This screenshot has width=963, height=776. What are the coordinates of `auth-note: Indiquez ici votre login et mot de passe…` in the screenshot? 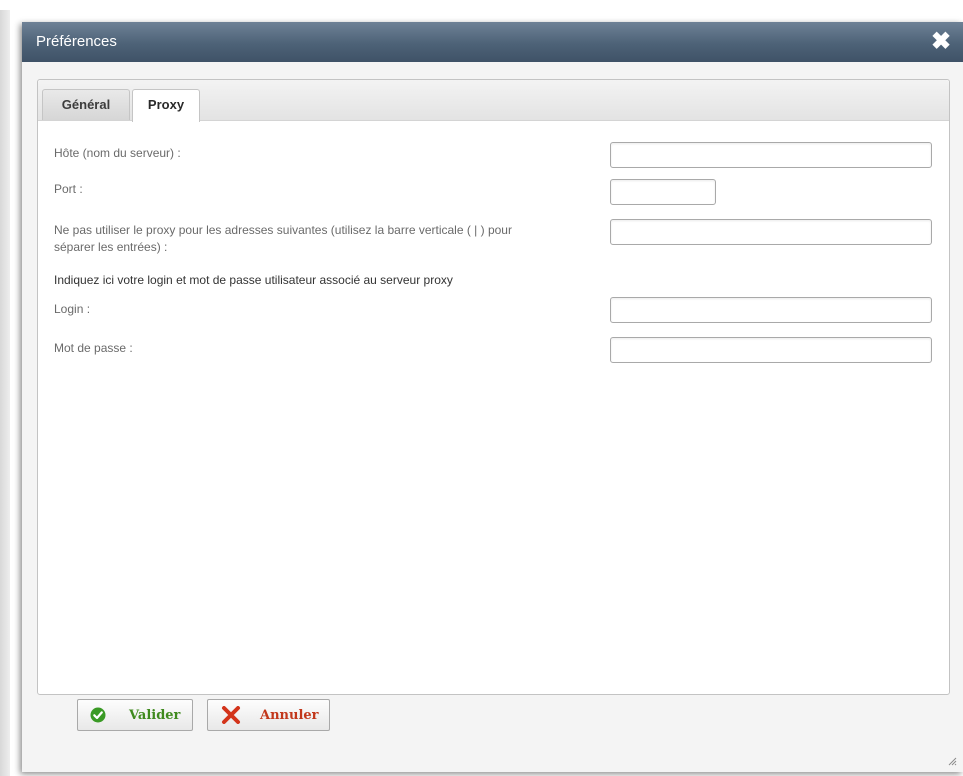 It's located at (253, 280).